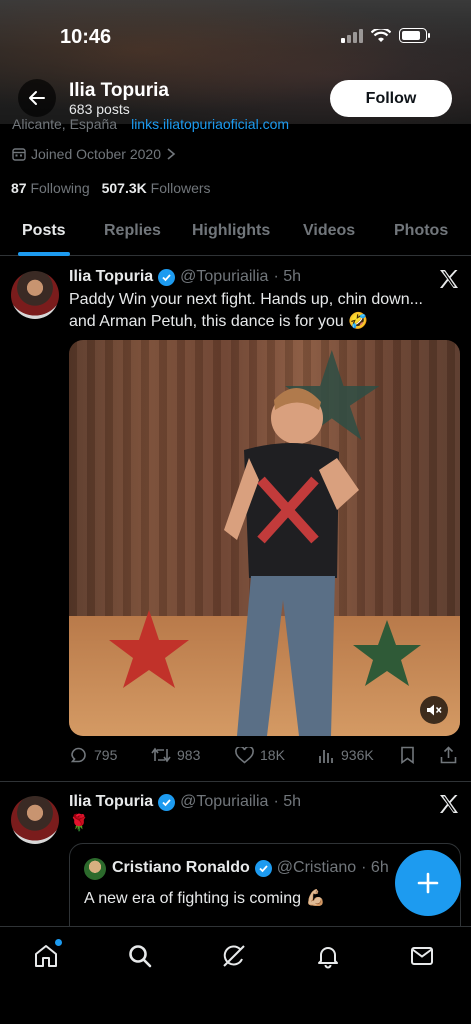 This screenshot has height=1024, width=471. What do you see at coordinates (119, 90) in the screenshot?
I see `header-name: Ilia Topuria` at bounding box center [119, 90].